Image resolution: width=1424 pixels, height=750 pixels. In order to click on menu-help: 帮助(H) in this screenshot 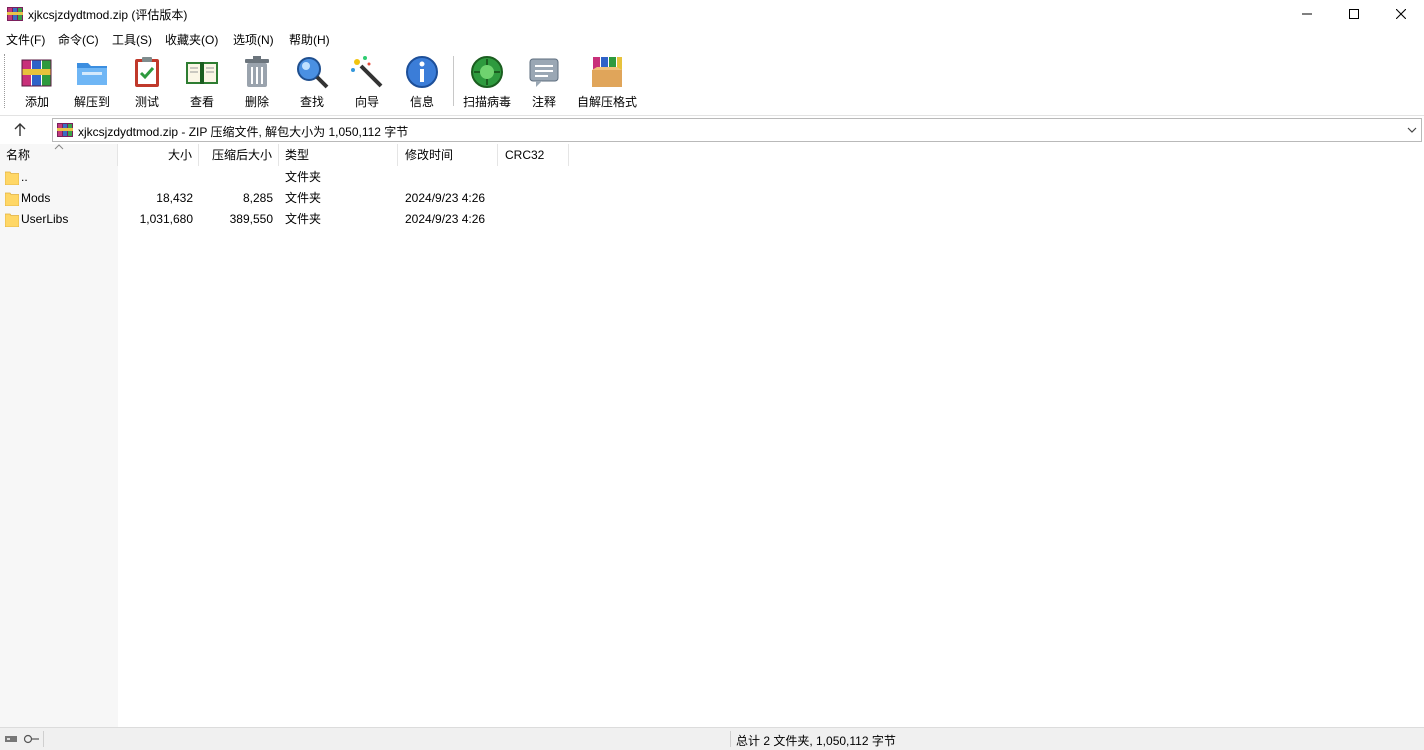, I will do `click(309, 39)`.